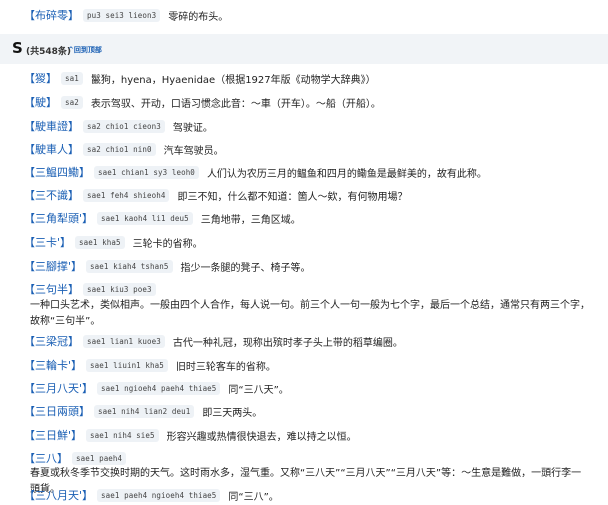 The width and height of the screenshot is (608, 505). I want to click on entry-definition: 即三天两头。, so click(232, 413).